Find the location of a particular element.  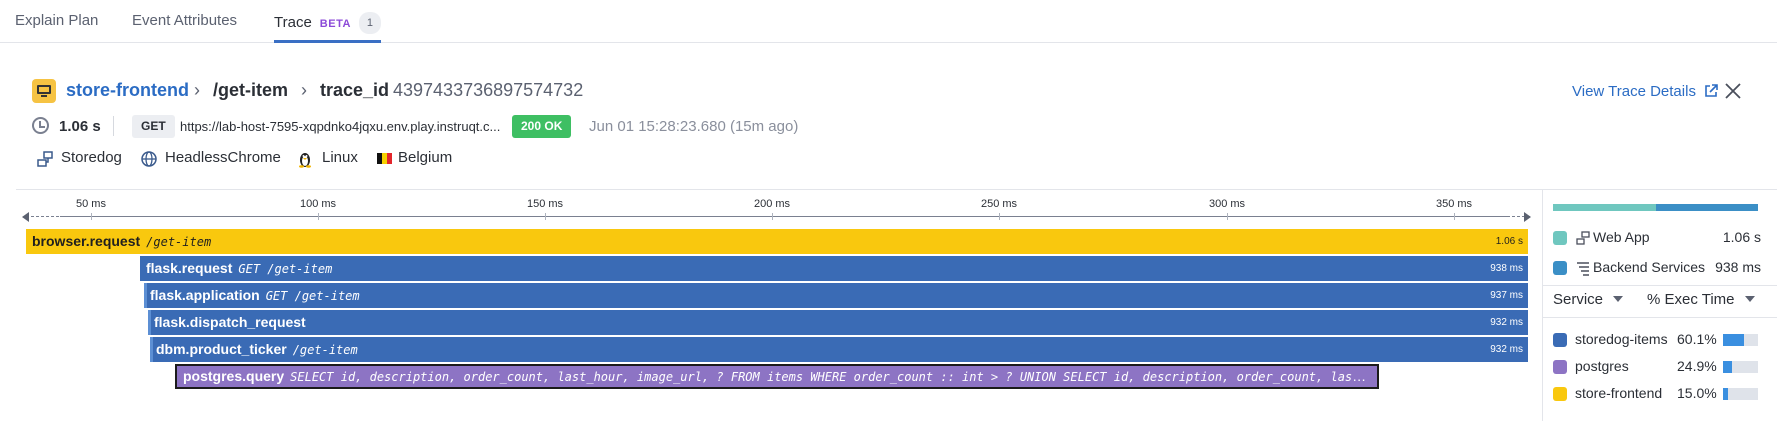

row-label: Web App is located at coordinates (1621, 237).